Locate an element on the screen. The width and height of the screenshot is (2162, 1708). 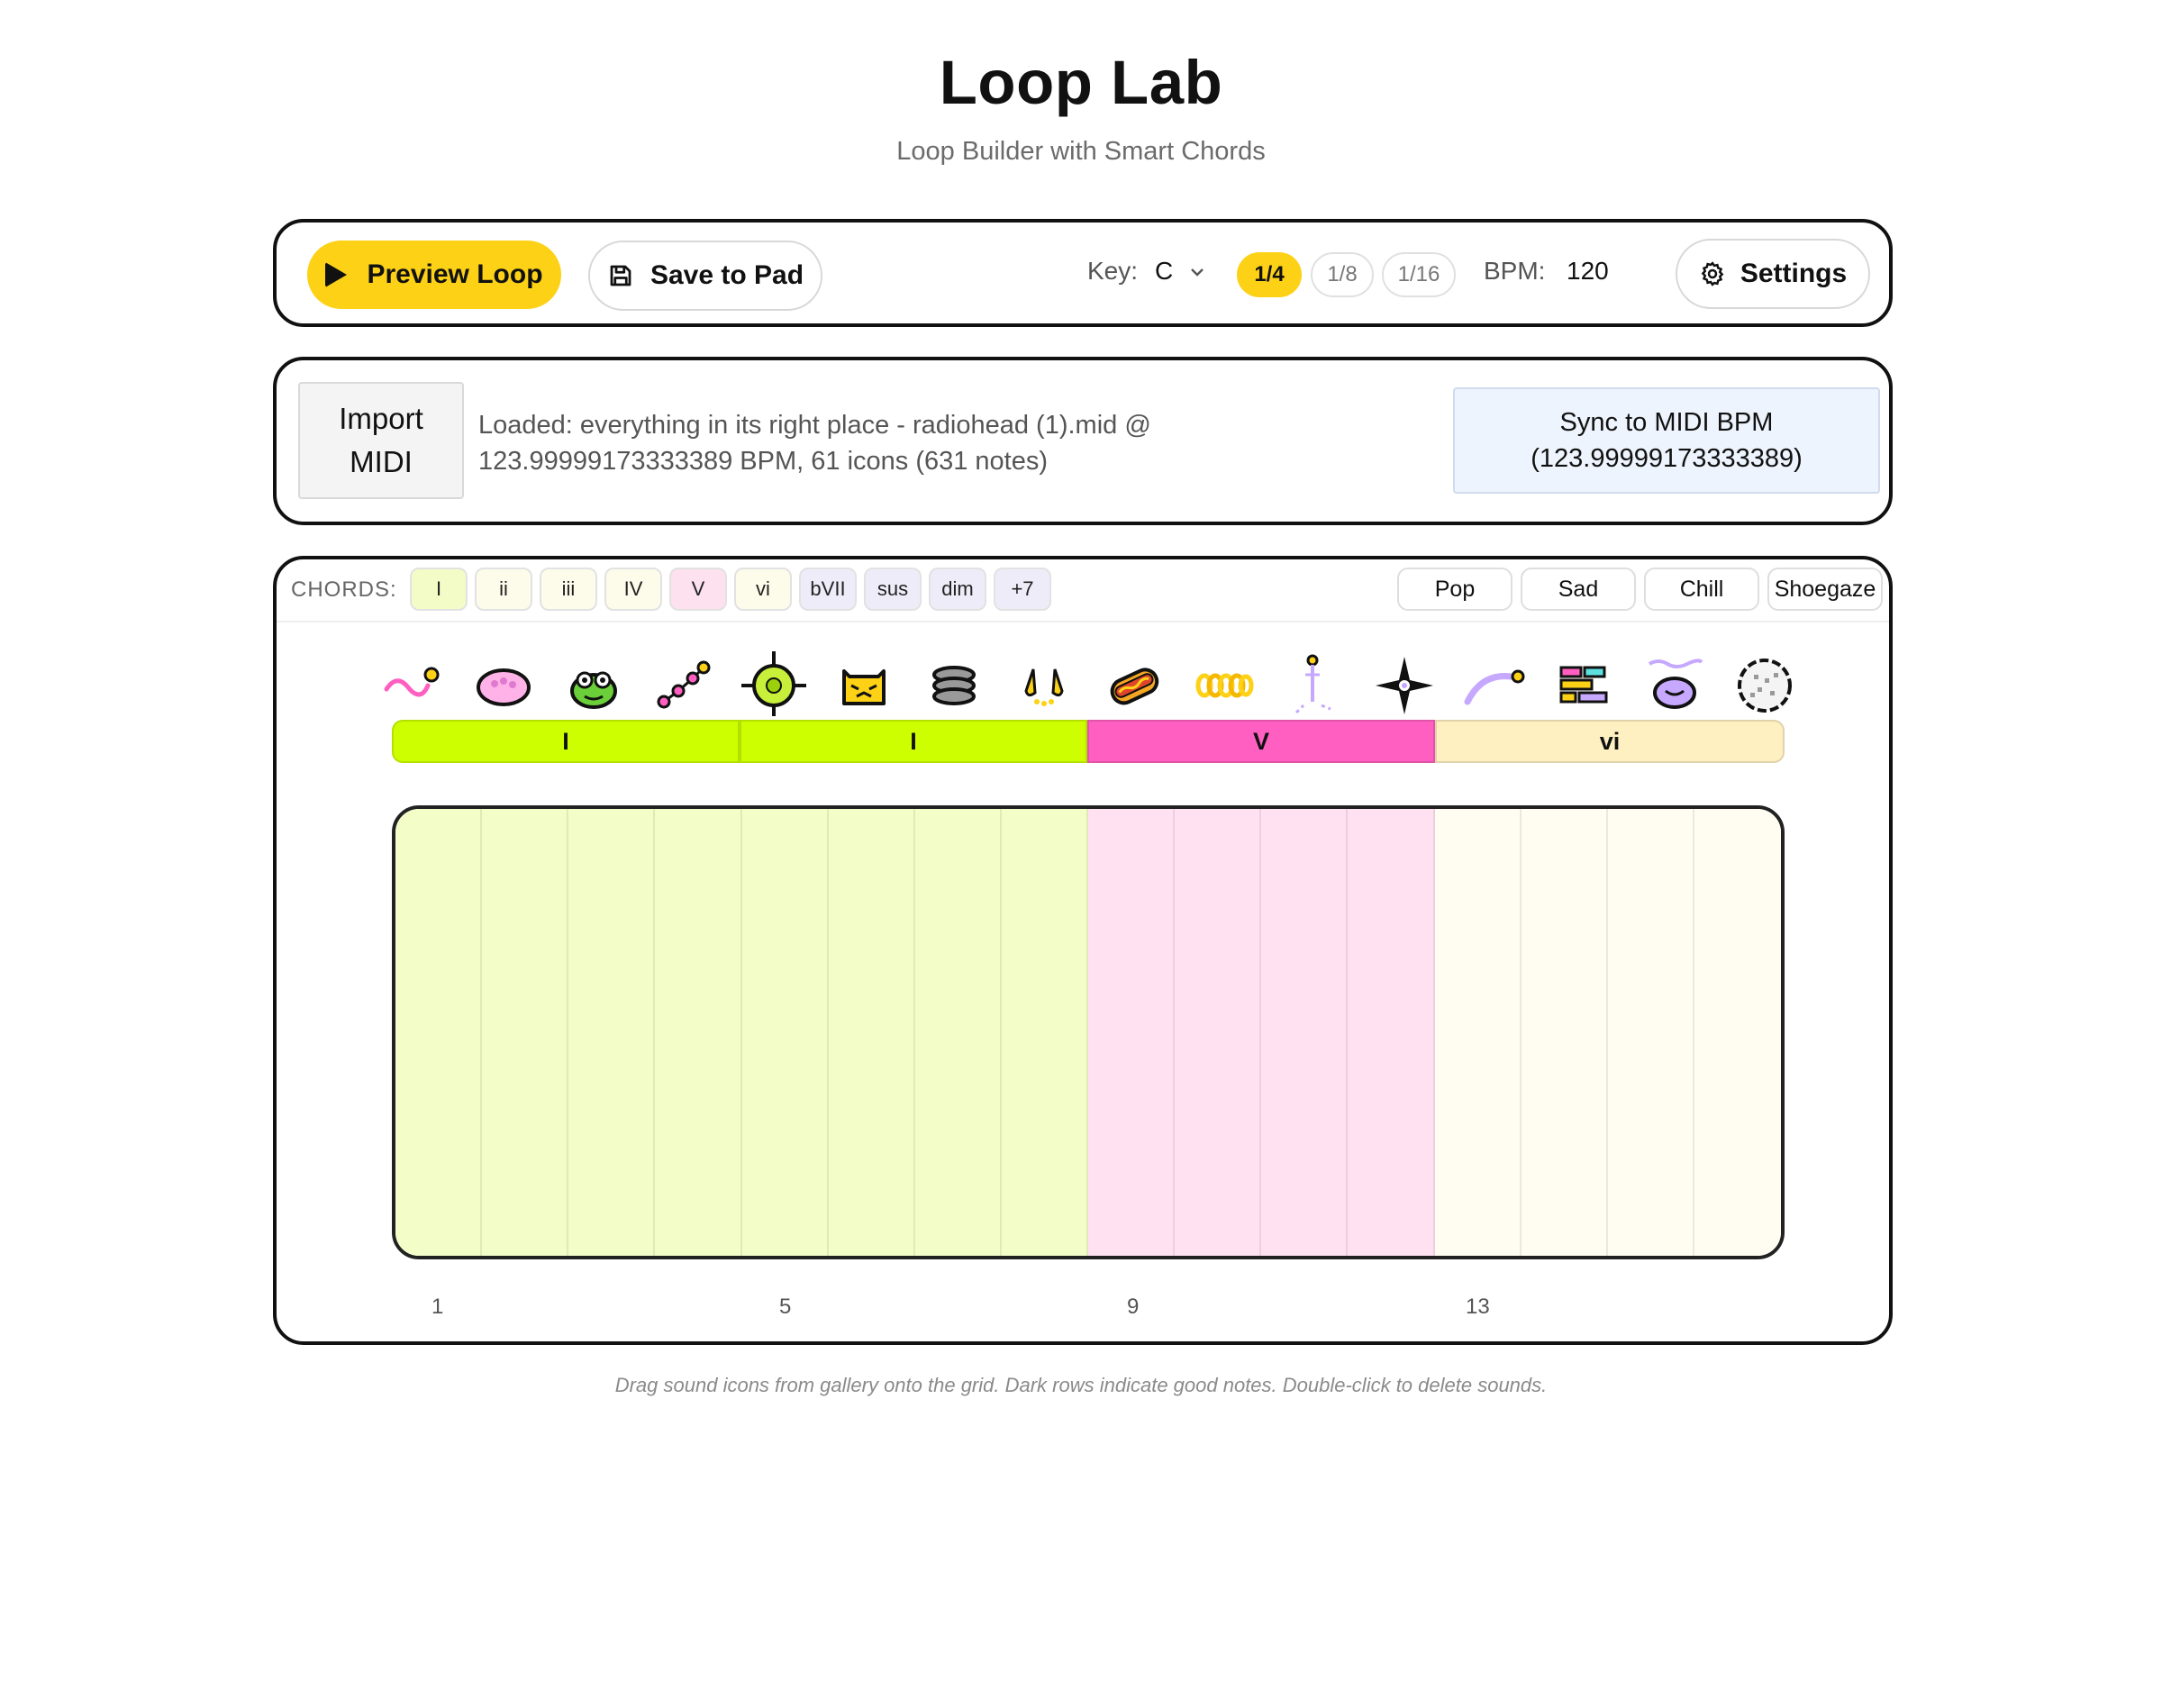
settings-label: Settings is located at coordinates (1794, 273).